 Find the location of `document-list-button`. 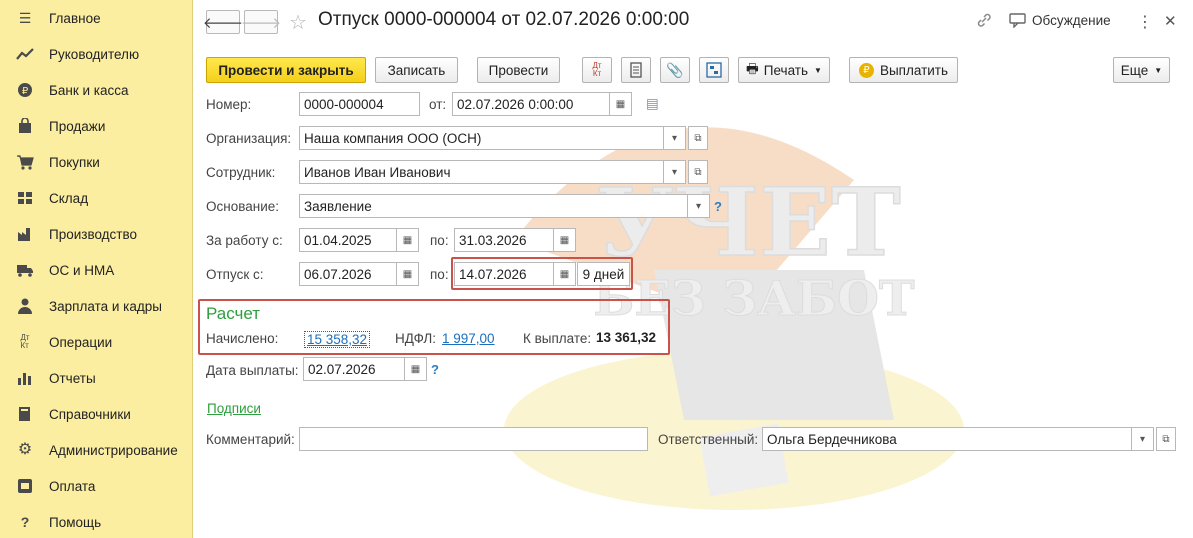

document-list-button is located at coordinates (636, 70).